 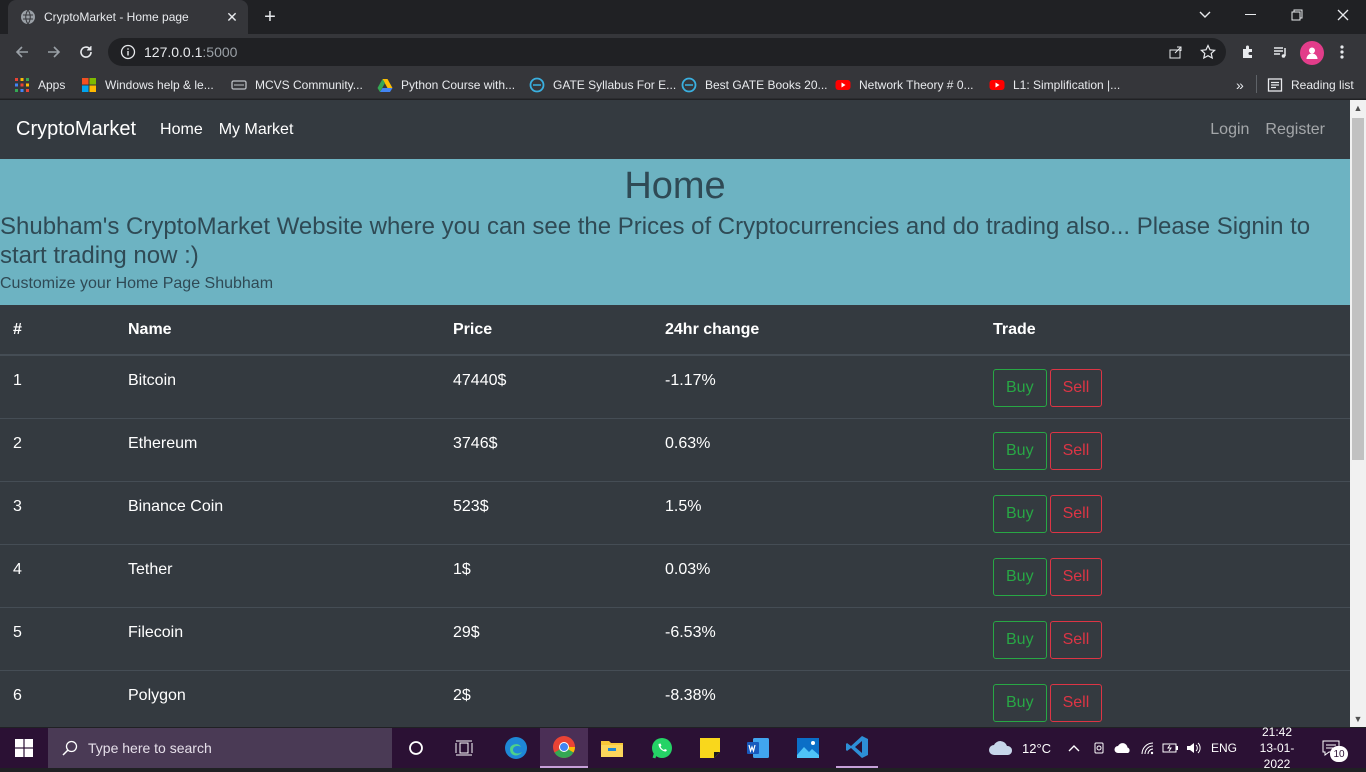 What do you see at coordinates (57, 512) in the screenshot?
I see `row-number: 3` at bounding box center [57, 512].